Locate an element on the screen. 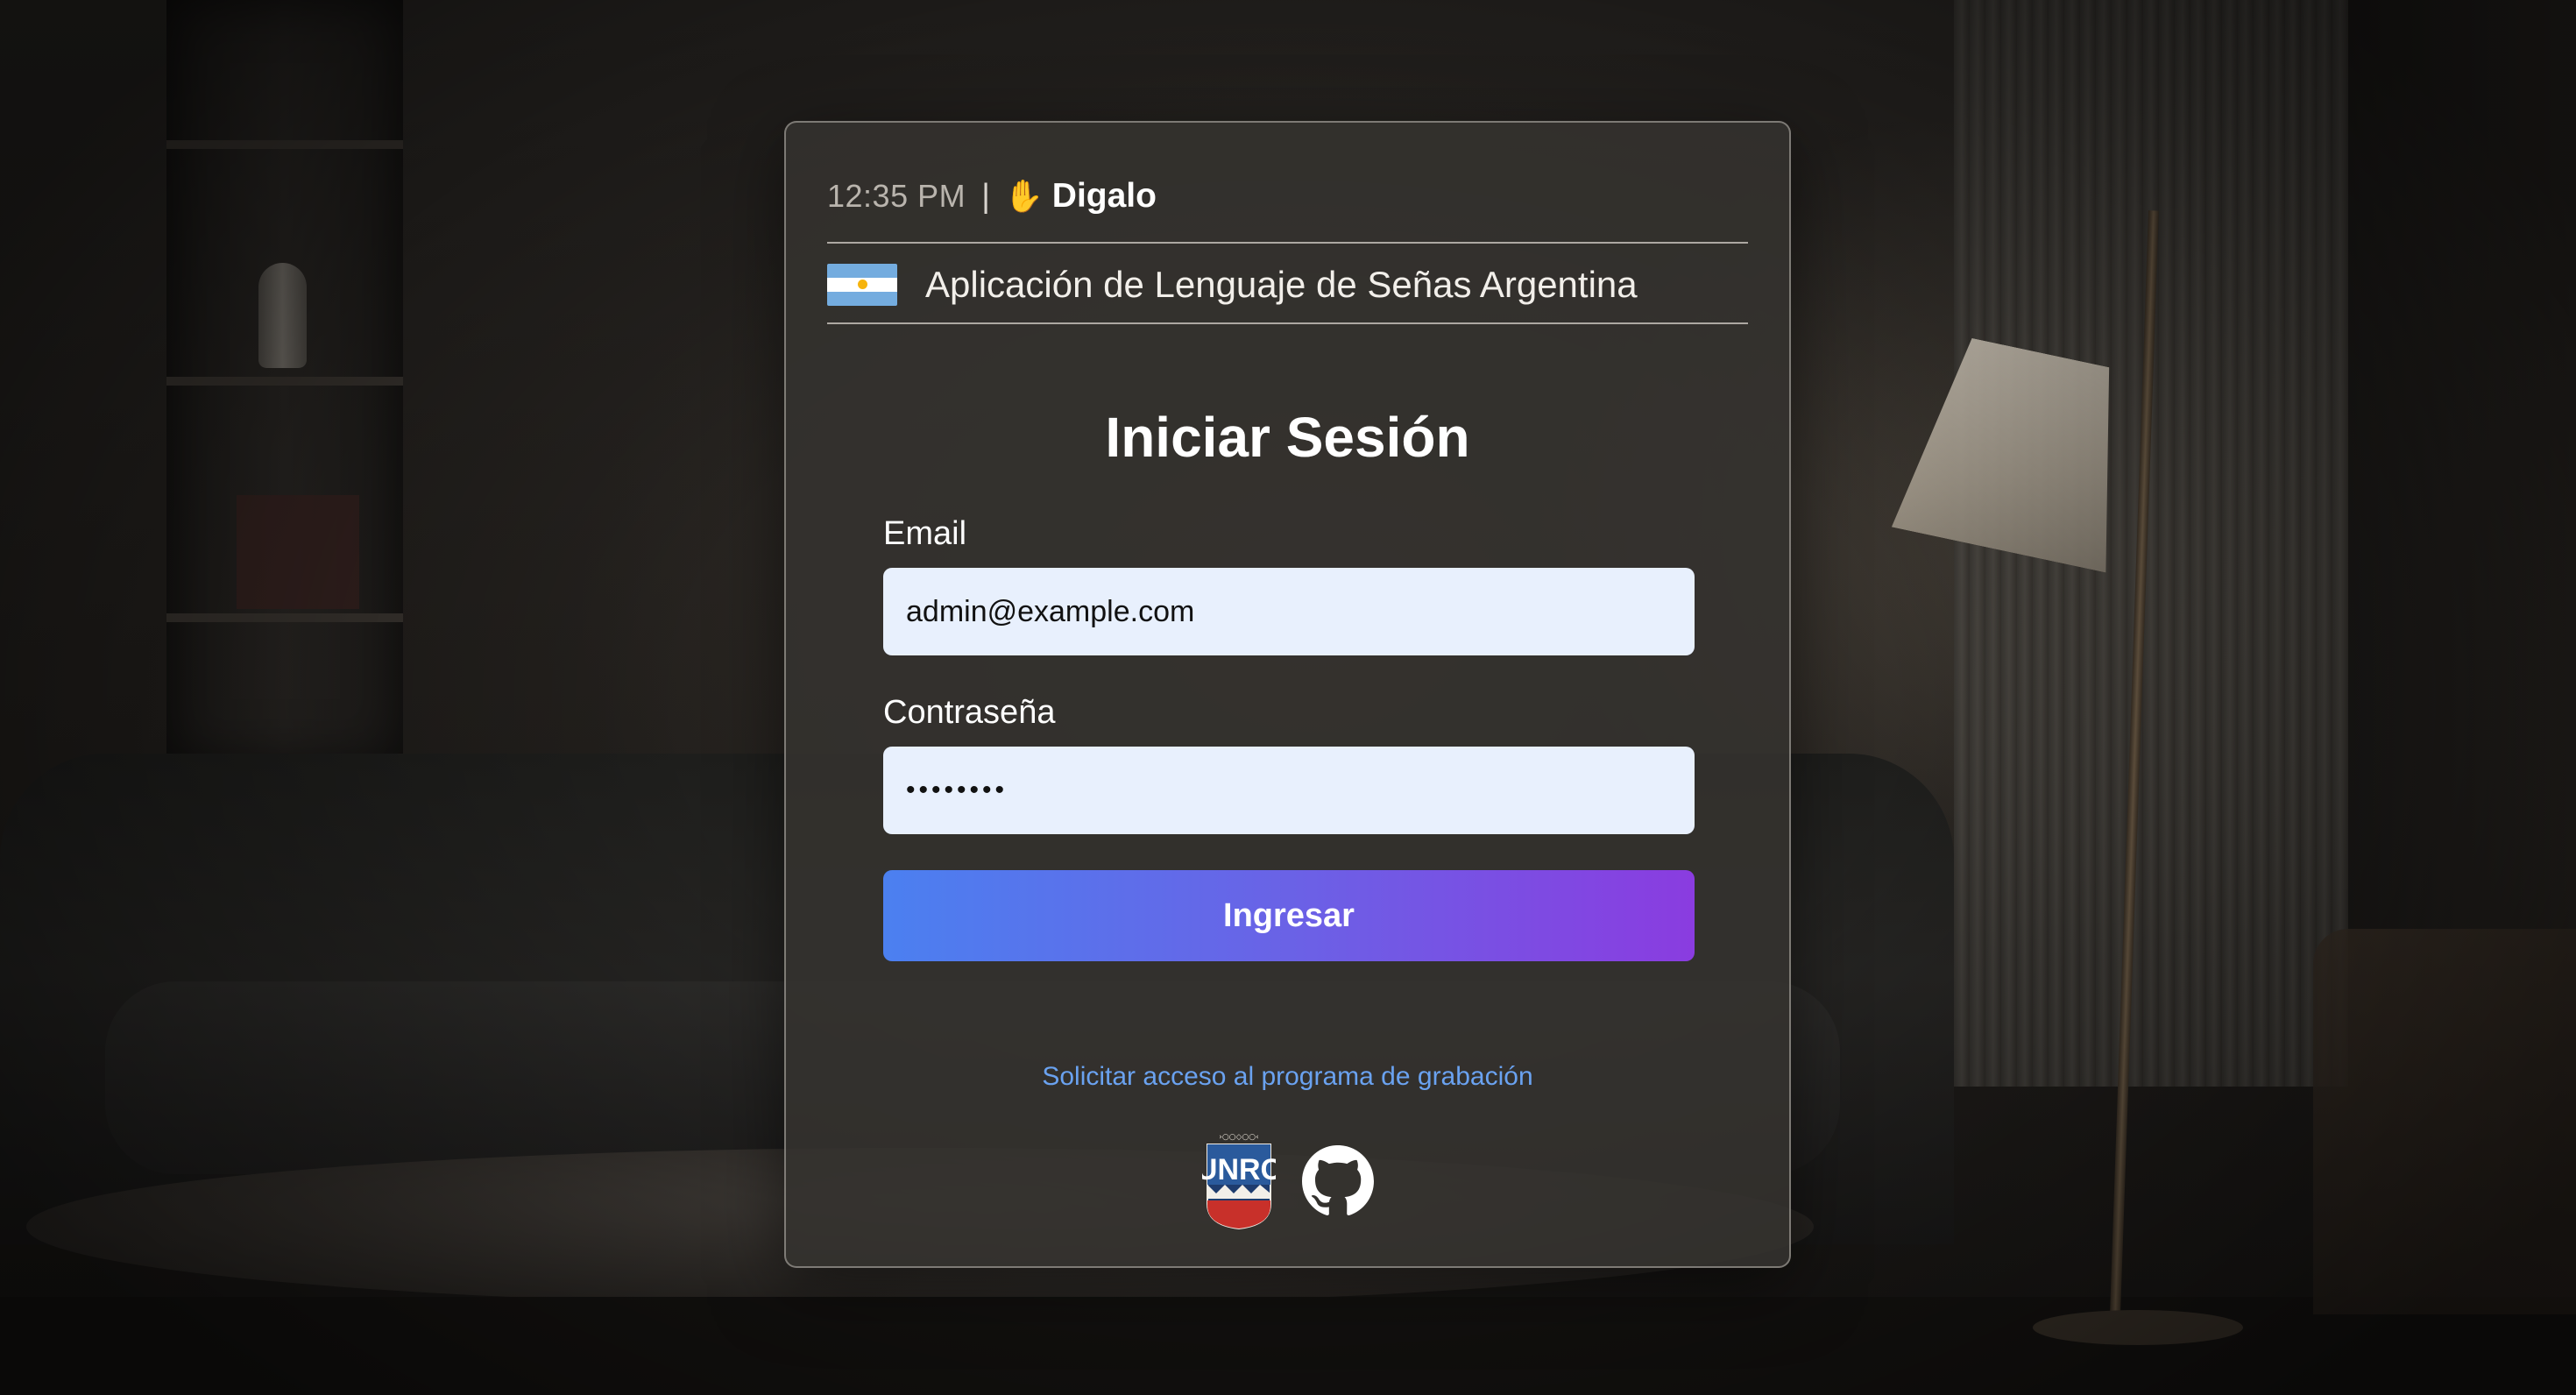 This screenshot has width=2576, height=1395. sun-of-may-icon is located at coordinates (862, 284).